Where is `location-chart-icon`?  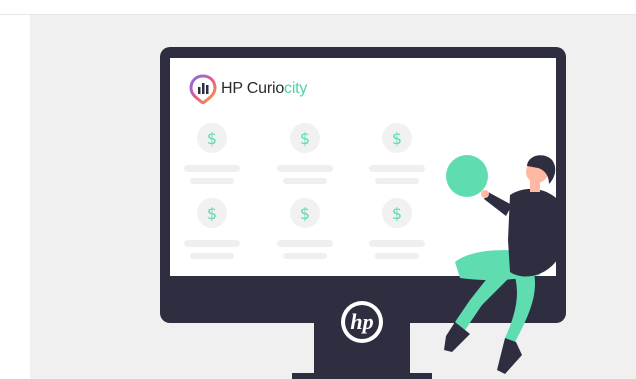
location-chart-icon is located at coordinates (203, 89).